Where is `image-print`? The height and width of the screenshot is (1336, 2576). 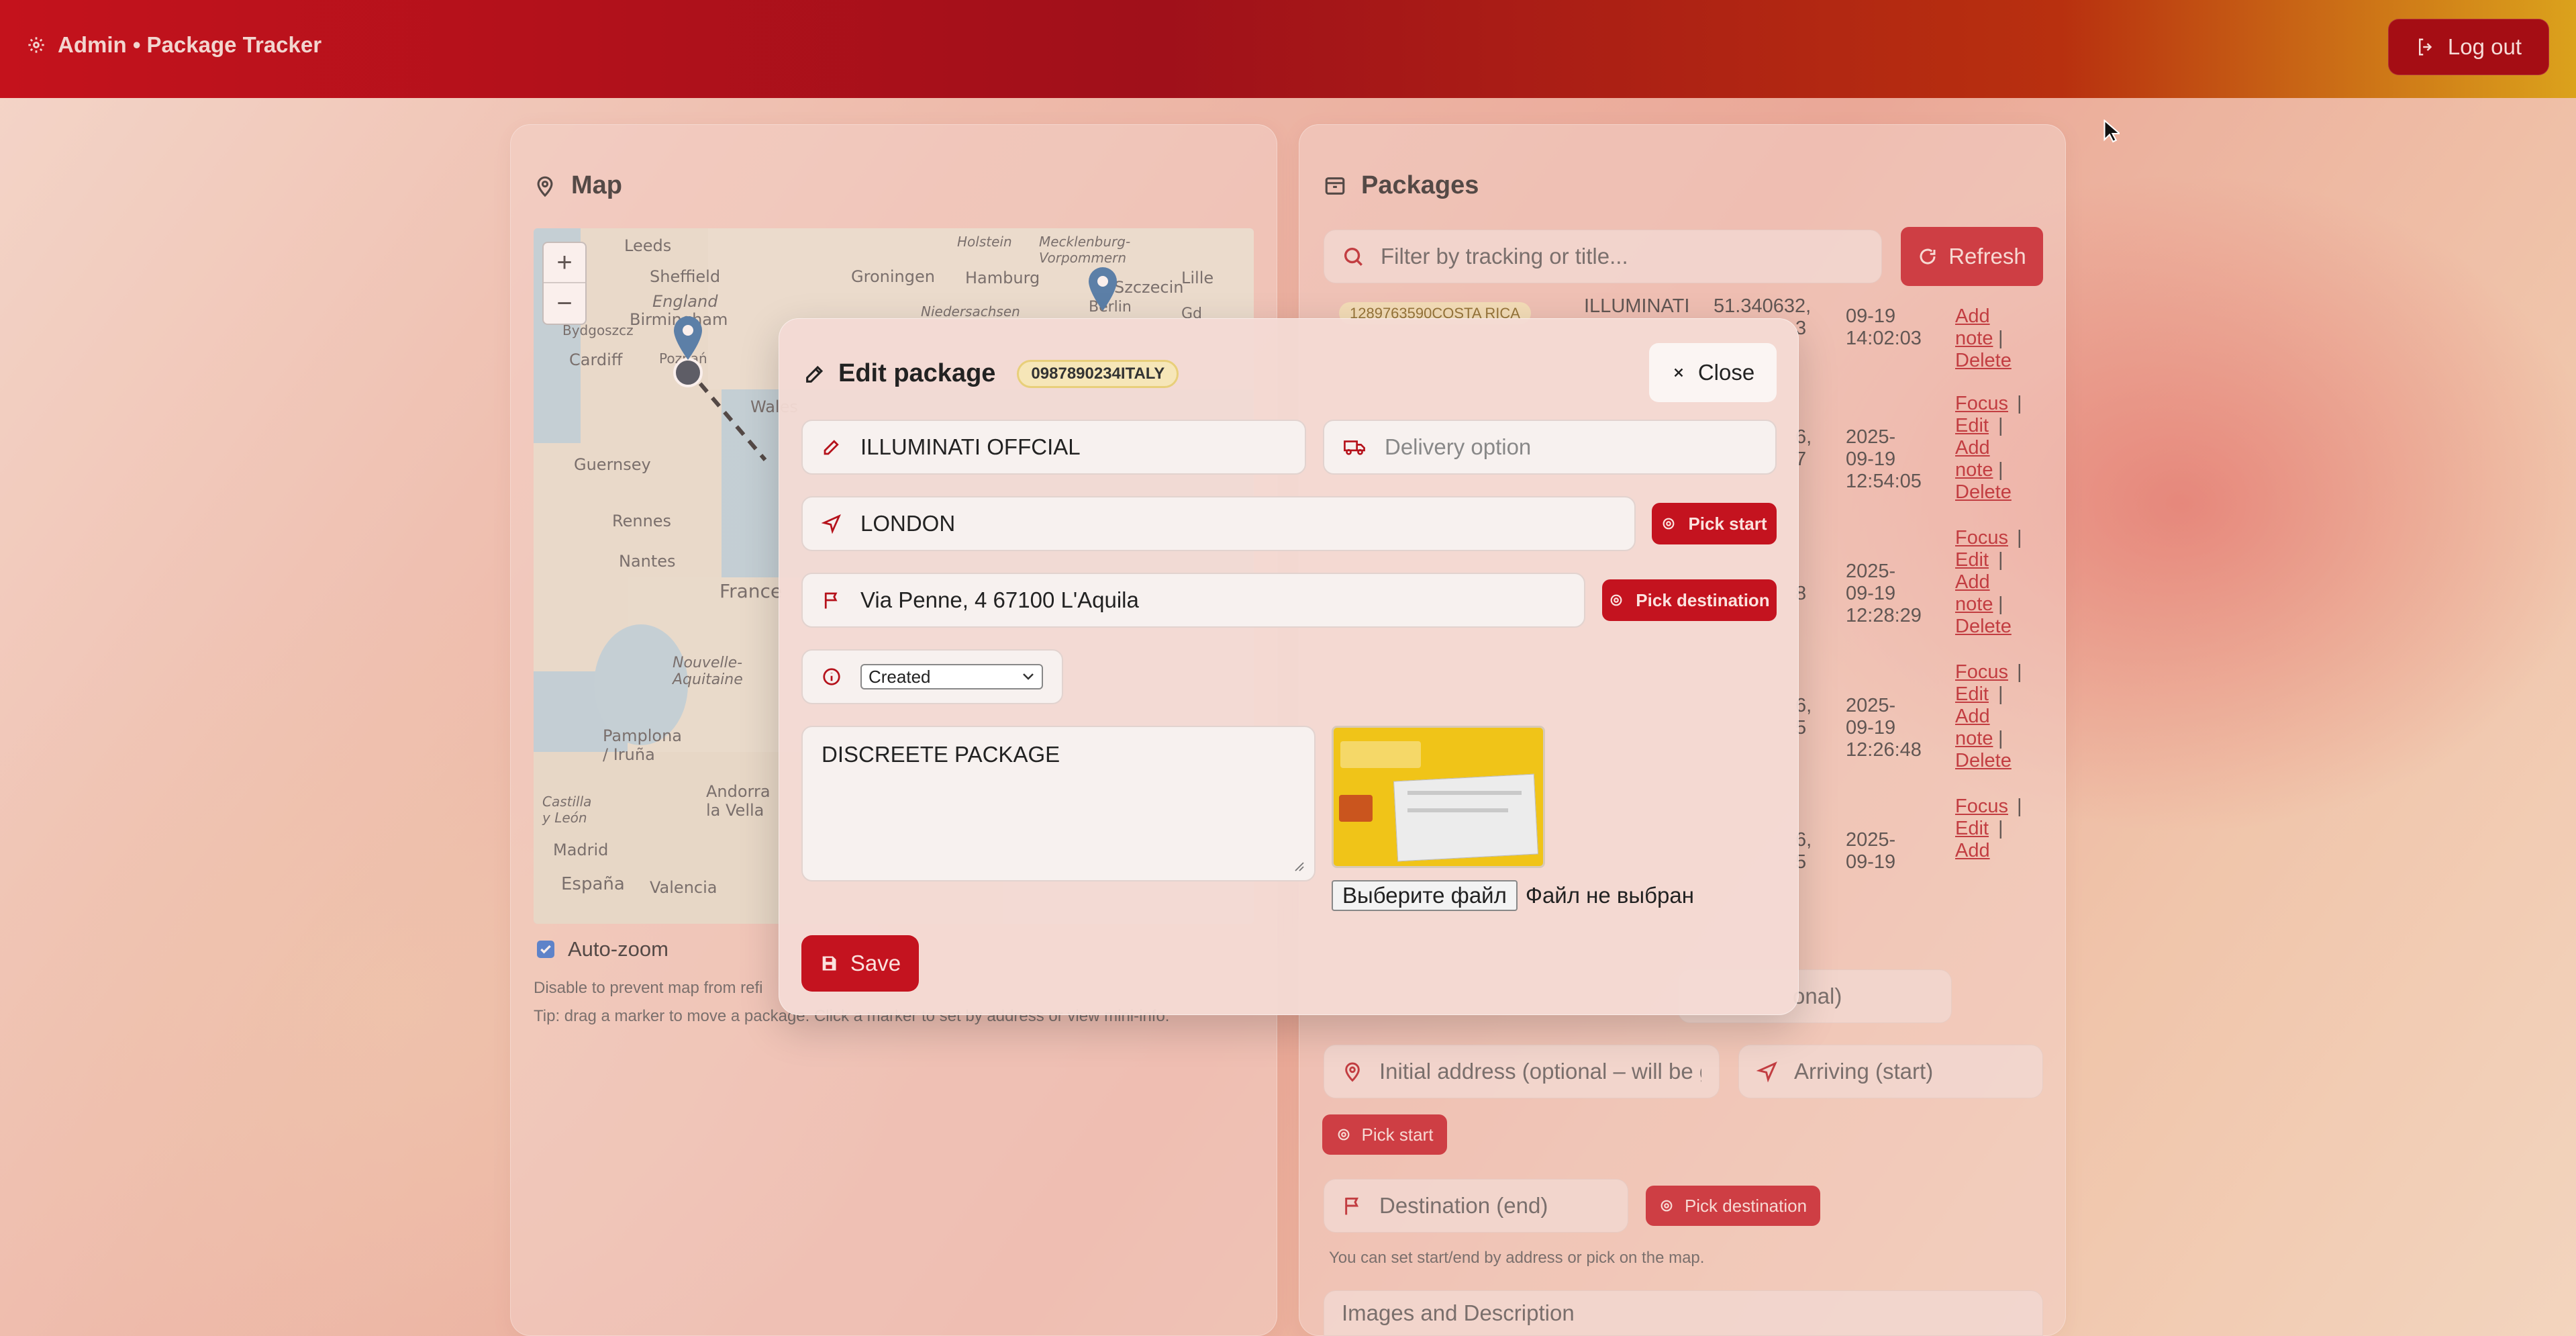
image-print is located at coordinates (1380, 754).